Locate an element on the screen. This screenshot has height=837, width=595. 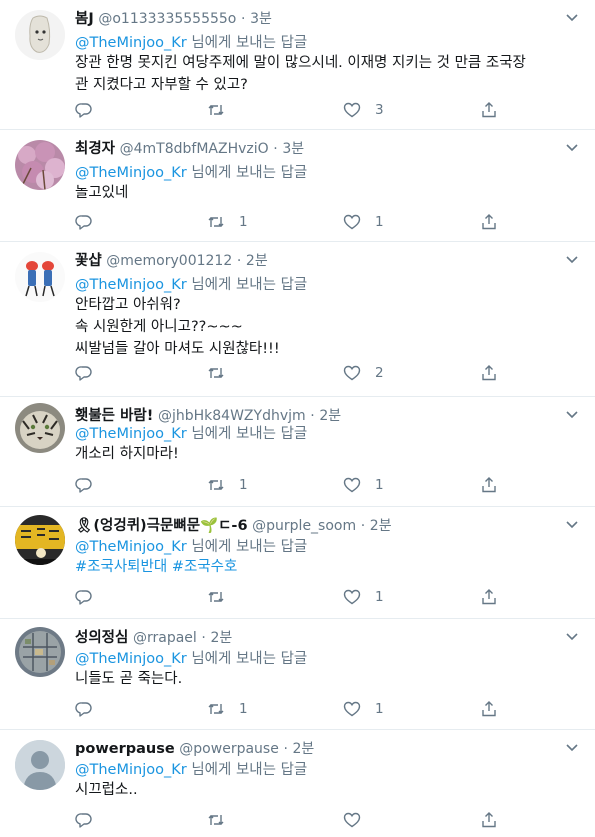
user-handle: @powerpause is located at coordinates (229, 749).